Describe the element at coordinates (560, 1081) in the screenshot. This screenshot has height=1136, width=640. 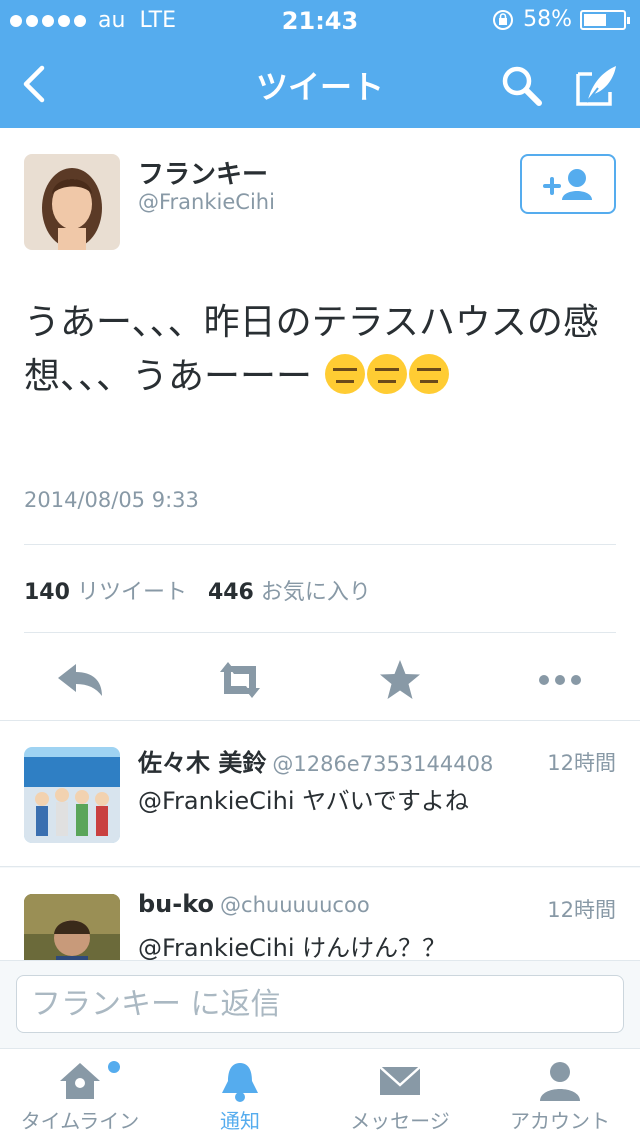
I see `person-icon` at that location.